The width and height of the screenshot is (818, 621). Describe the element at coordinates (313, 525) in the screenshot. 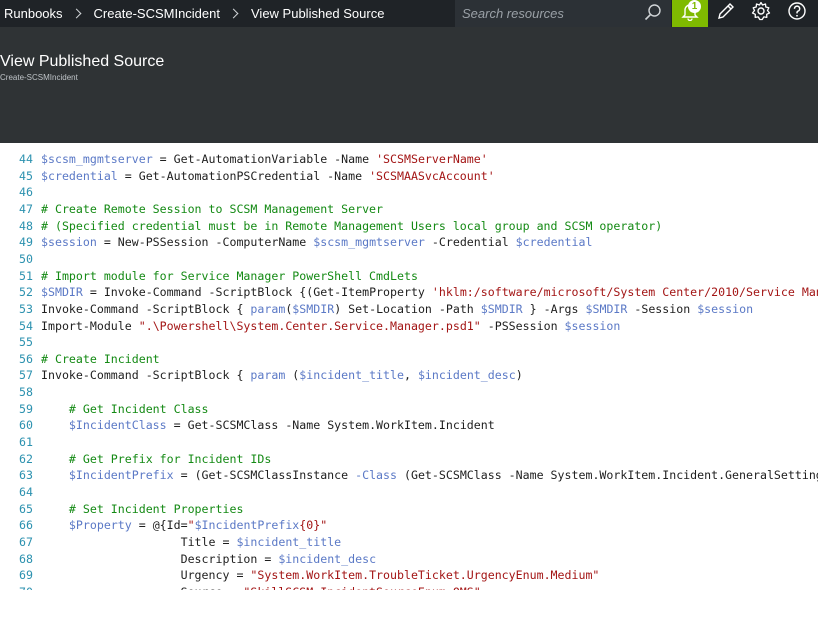

I see `code-token: {0}"` at that location.